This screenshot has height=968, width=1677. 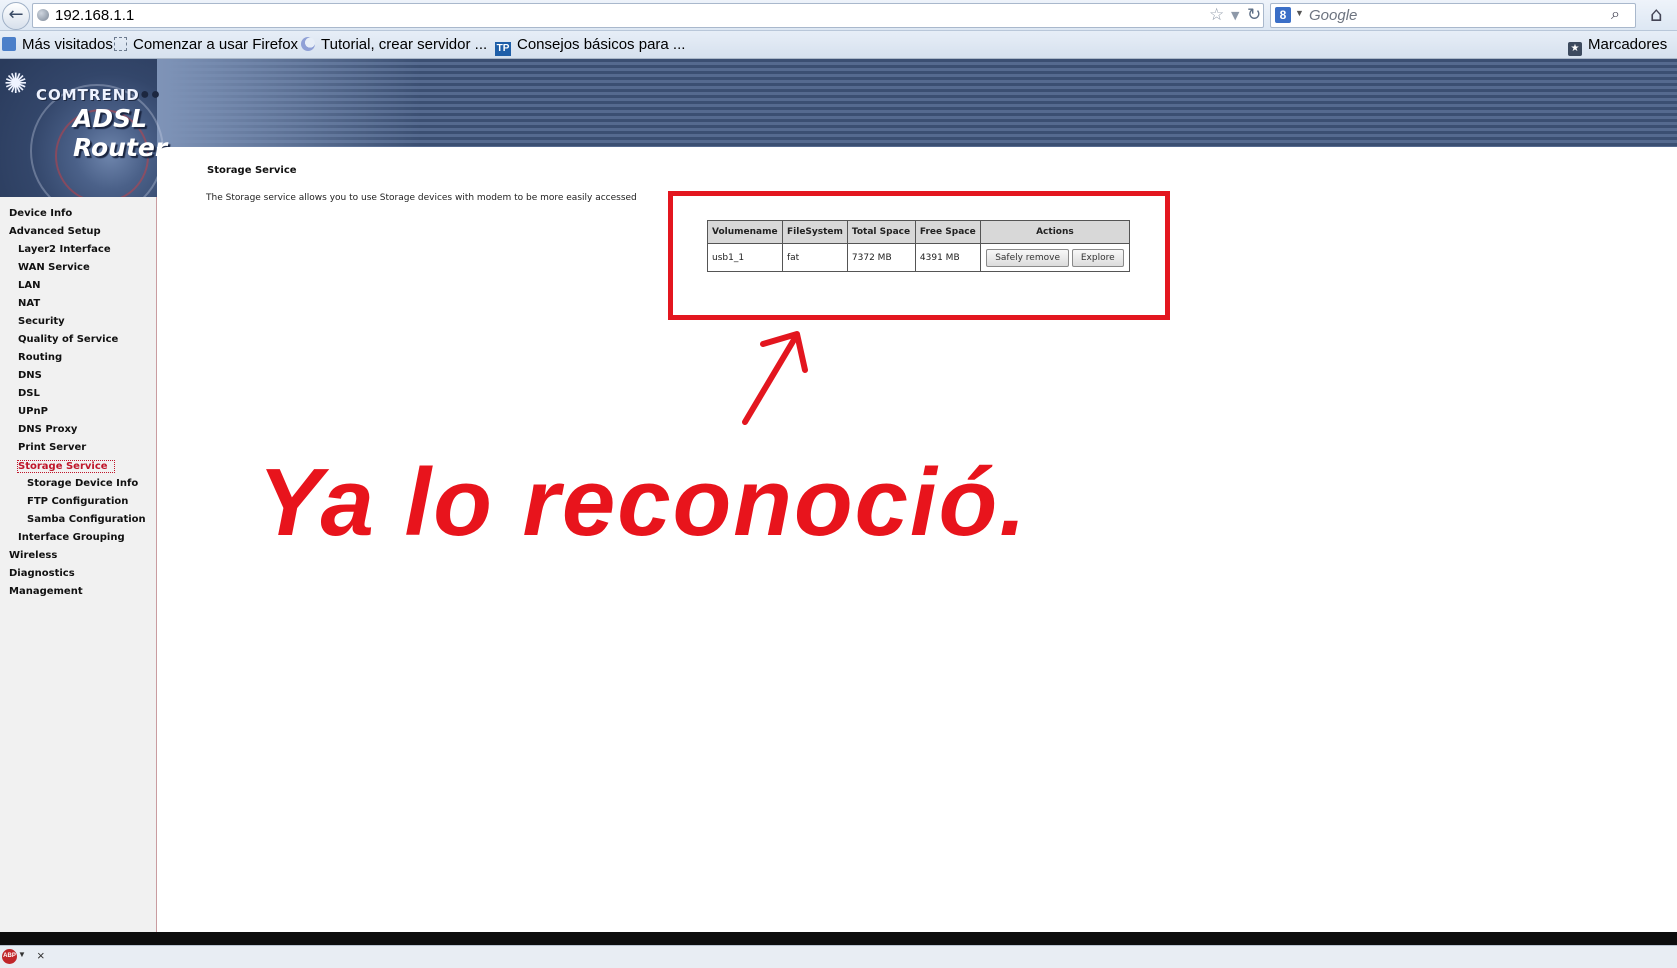 What do you see at coordinates (947, 257) in the screenshot?
I see `cell-free-space: 4391 MB` at bounding box center [947, 257].